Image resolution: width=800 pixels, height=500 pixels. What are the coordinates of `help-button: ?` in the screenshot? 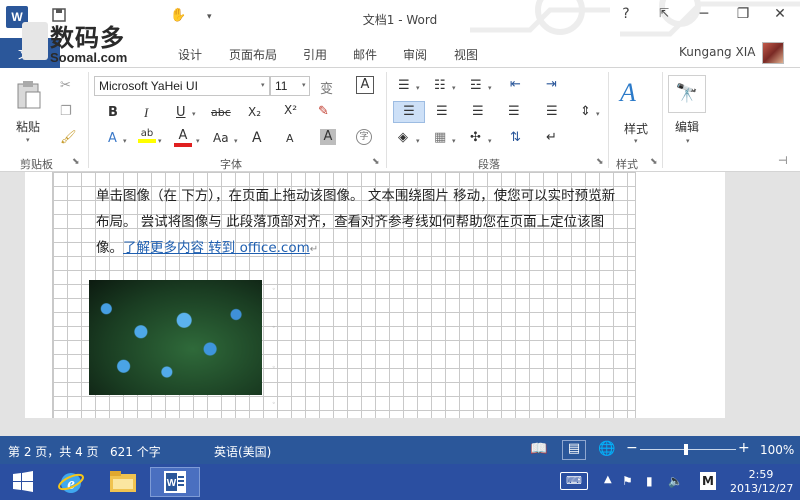 It's located at (626, 14).